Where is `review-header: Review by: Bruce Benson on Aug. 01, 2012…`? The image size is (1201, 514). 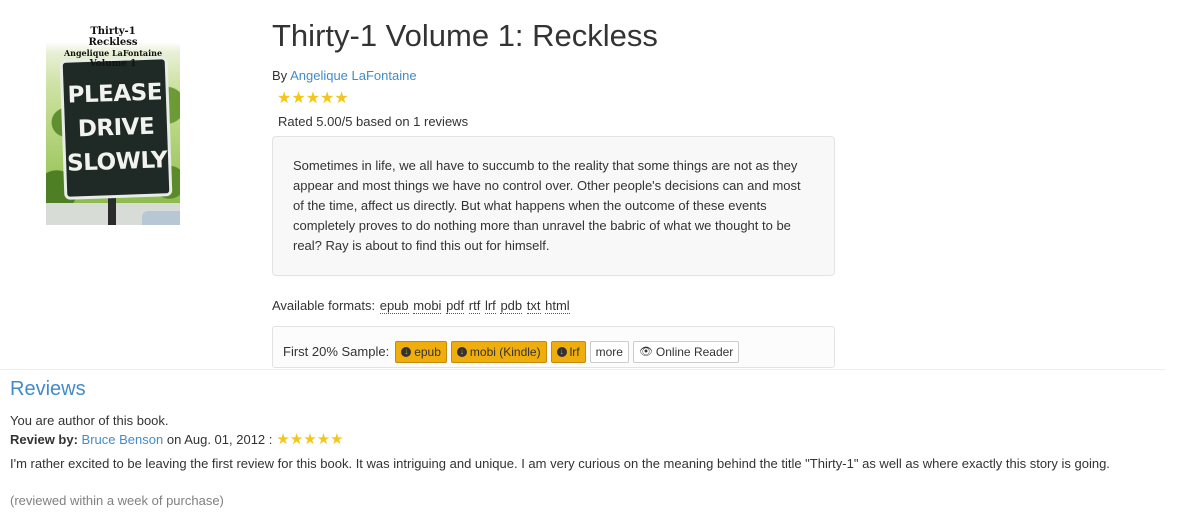 review-header: Review by: Bruce Benson on Aug. 01, 2012… is located at coordinates (177, 439).